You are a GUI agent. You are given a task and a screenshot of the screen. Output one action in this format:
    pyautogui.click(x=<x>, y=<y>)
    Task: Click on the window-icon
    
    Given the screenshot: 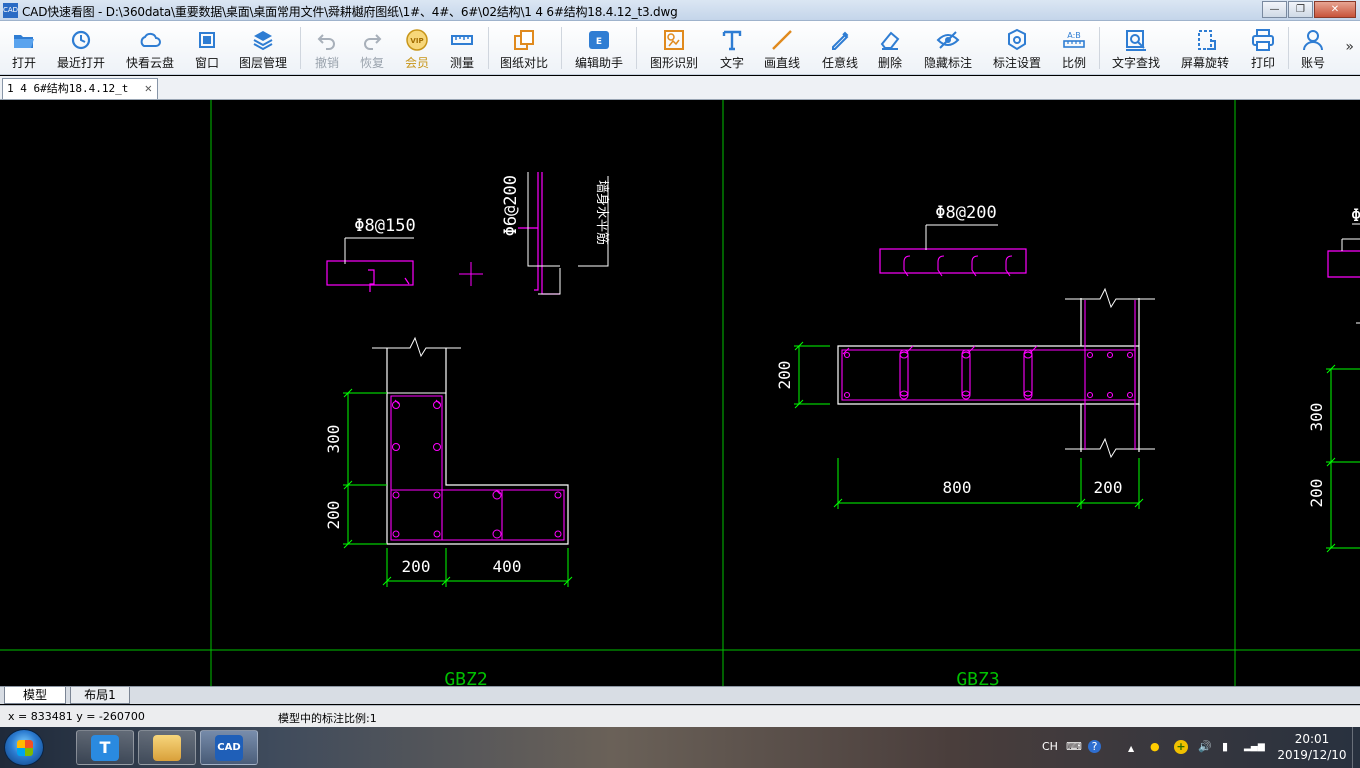 What is the action you would take?
    pyautogui.click(x=207, y=40)
    